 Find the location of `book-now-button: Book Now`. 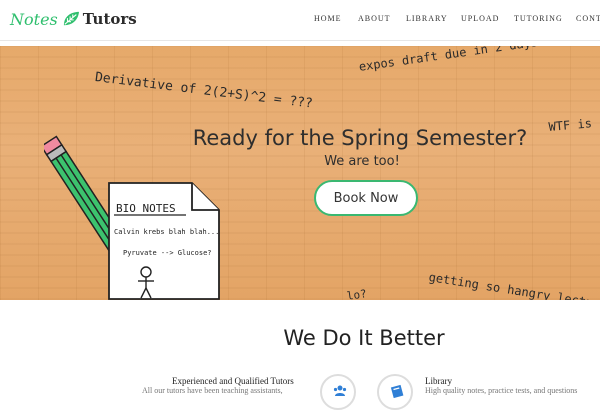

book-now-button: Book Now is located at coordinates (366, 198).